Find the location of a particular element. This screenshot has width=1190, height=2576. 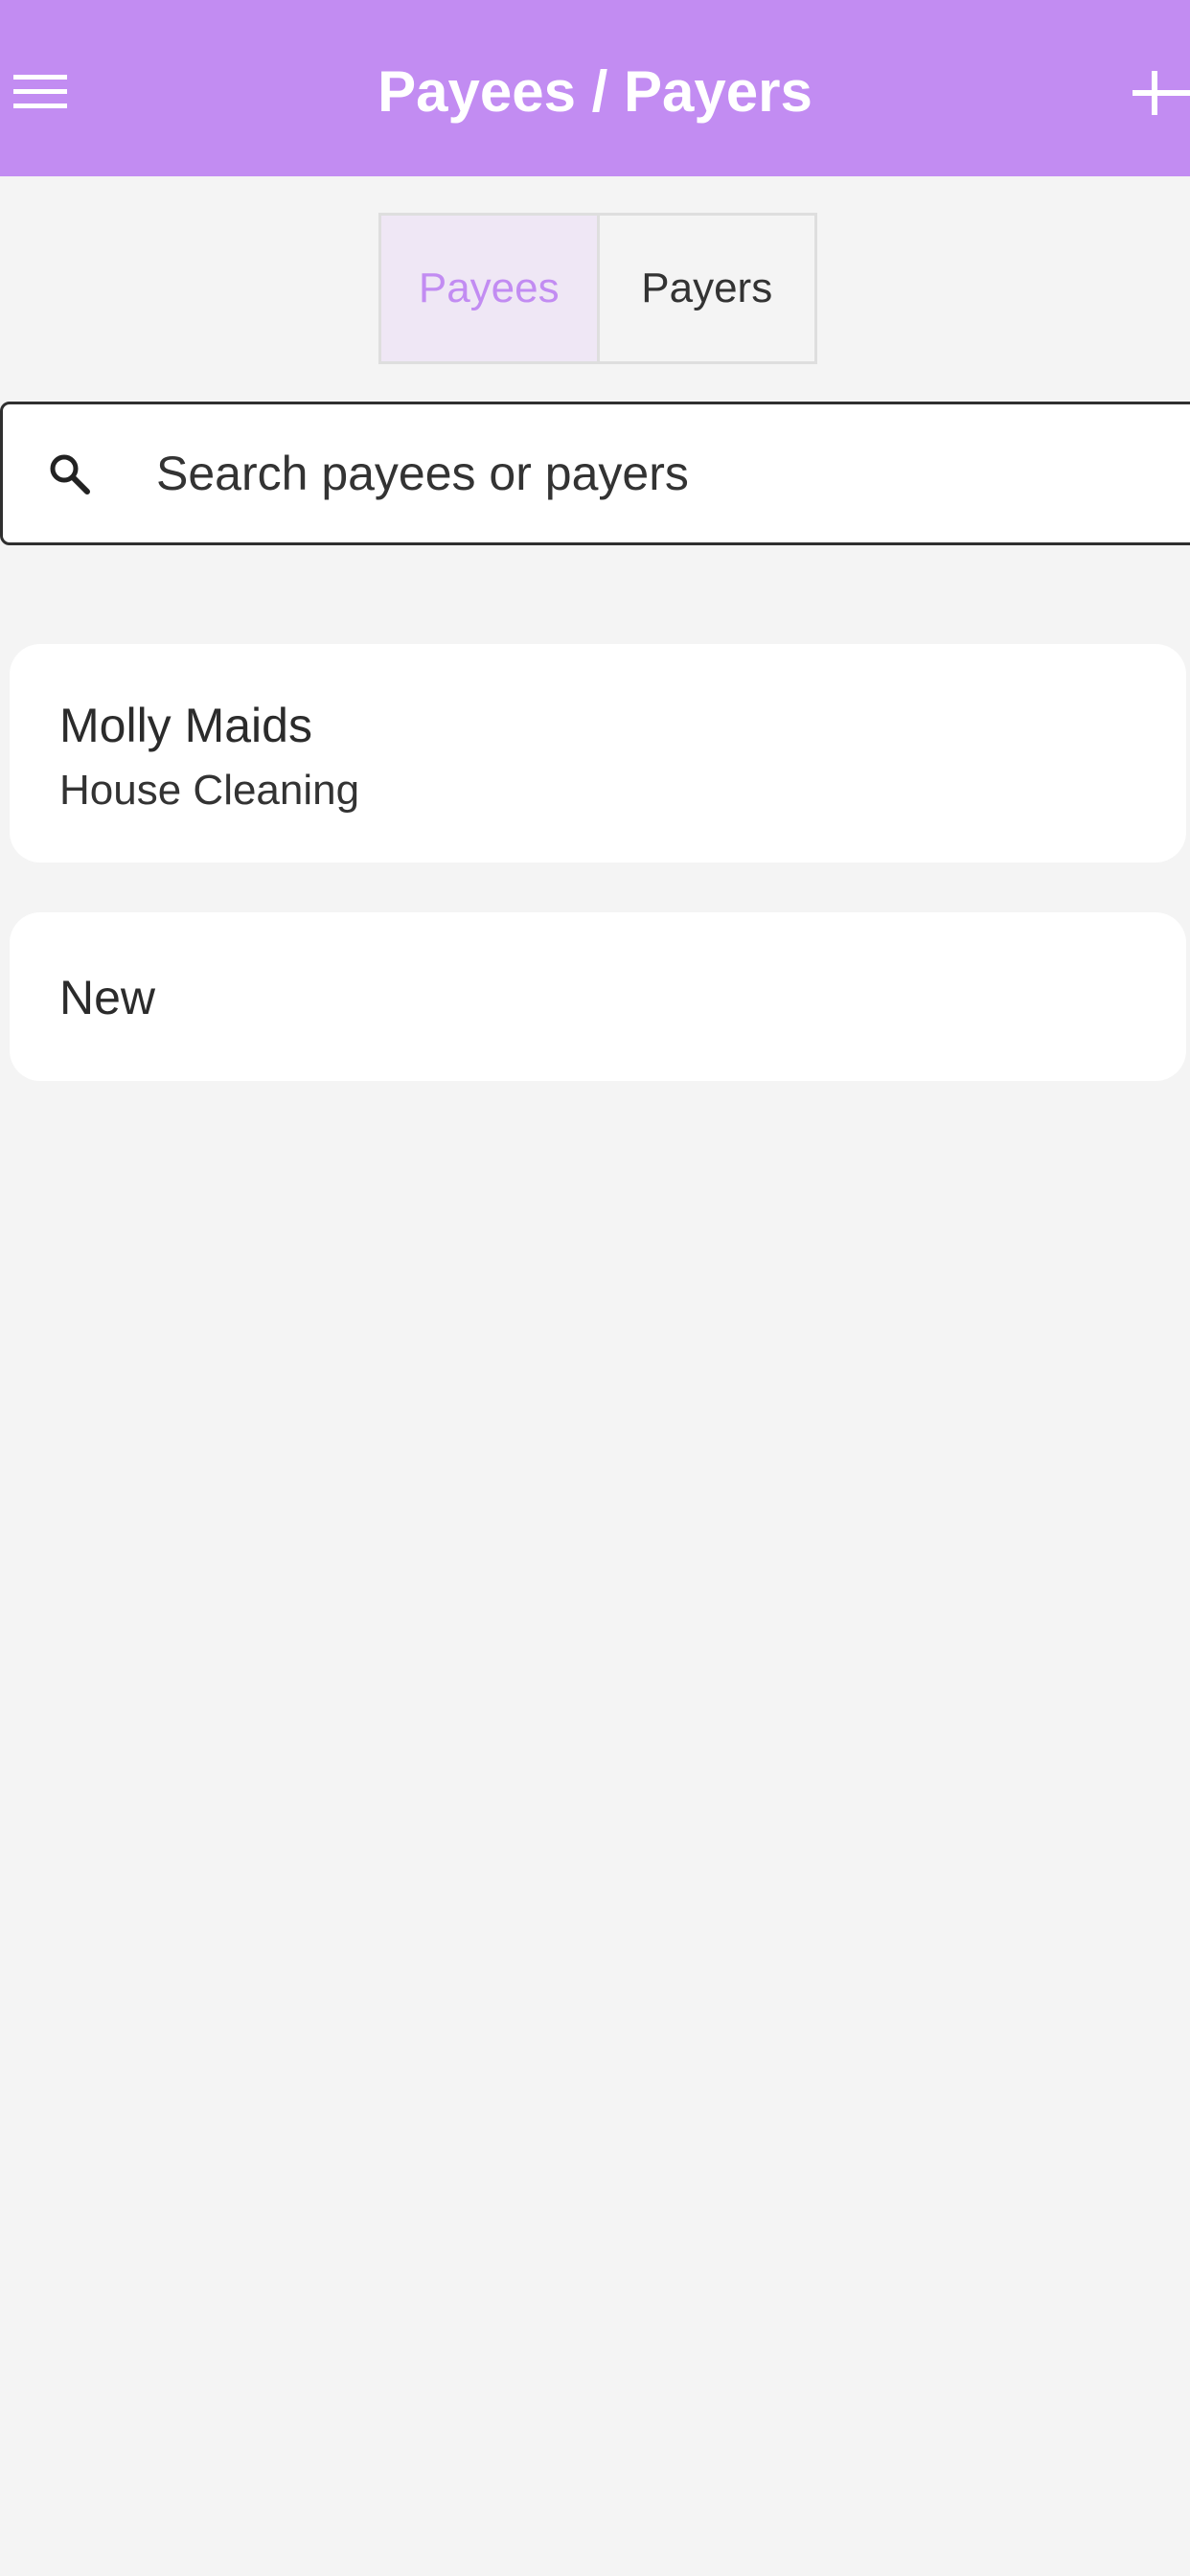

tab-payees: Payees is located at coordinates (491, 288).